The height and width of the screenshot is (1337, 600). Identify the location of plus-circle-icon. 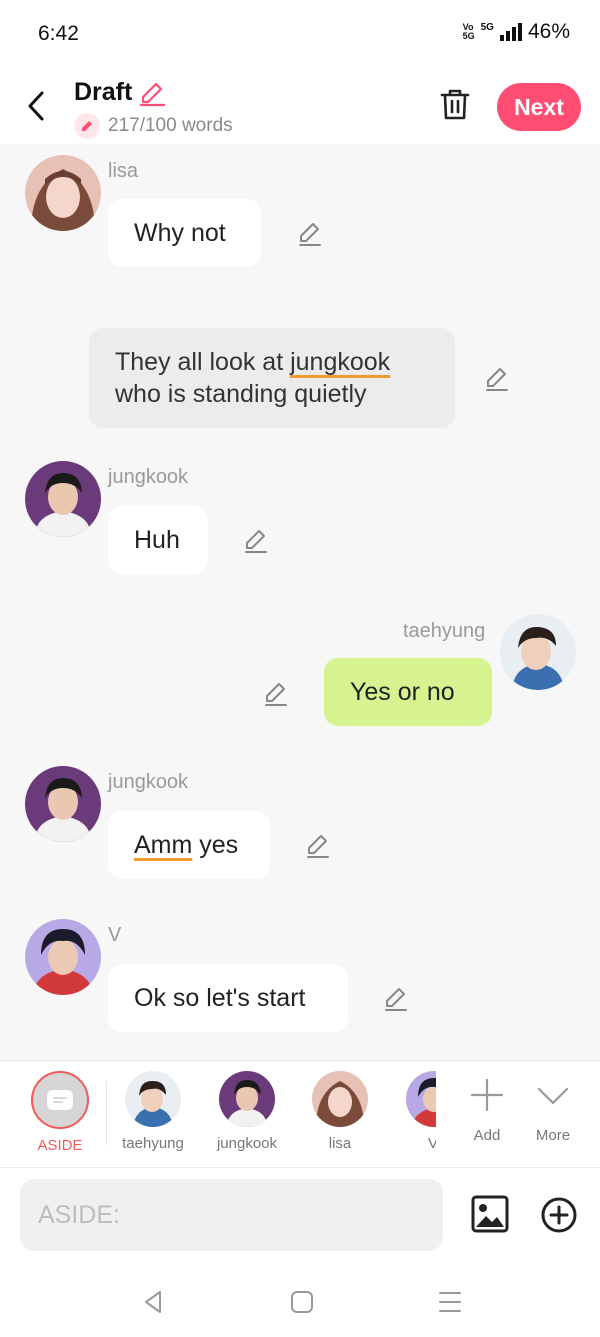
(559, 1215).